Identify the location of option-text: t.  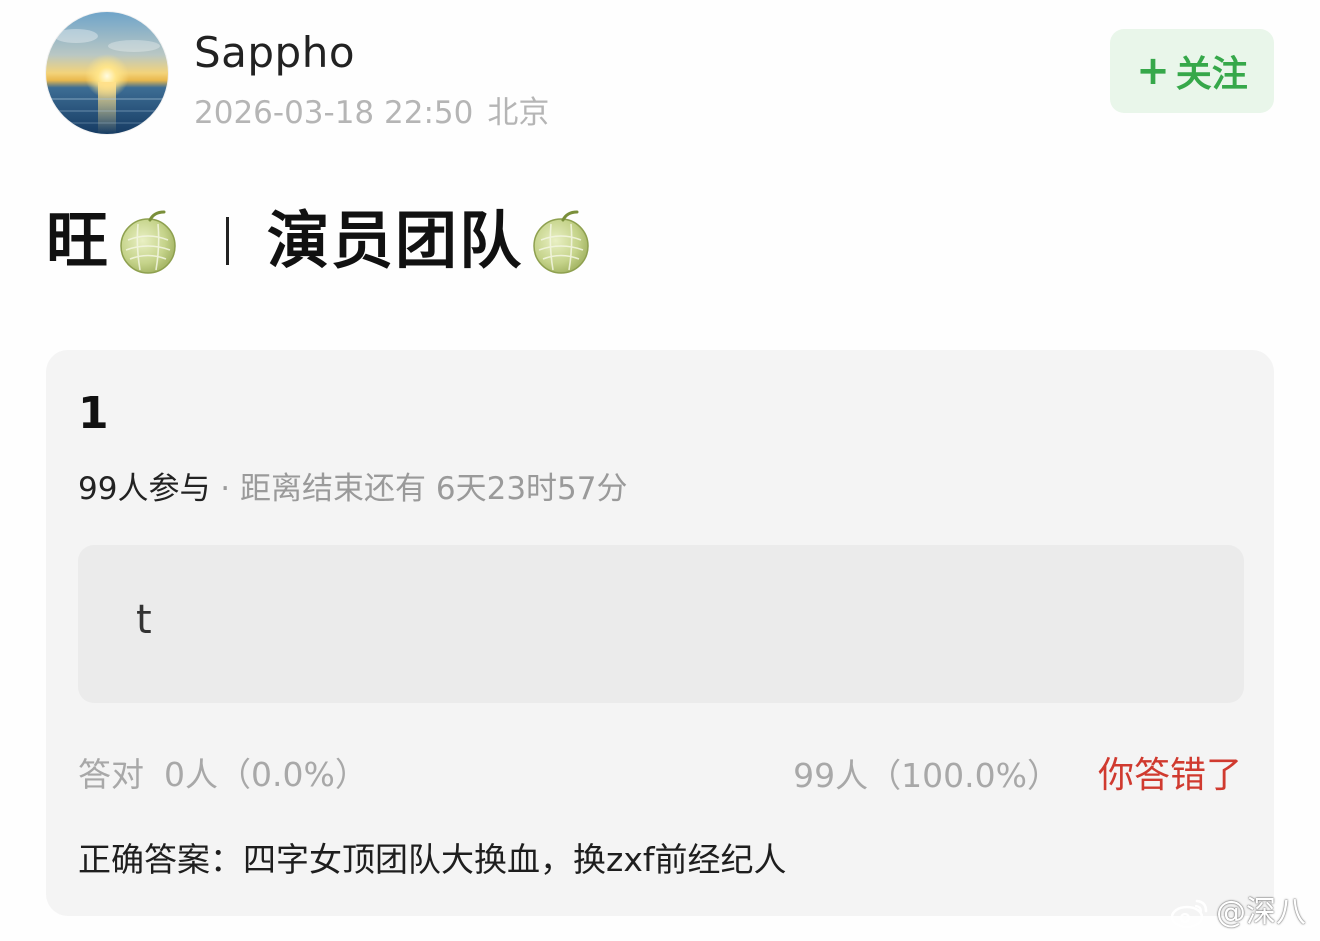
(144, 620).